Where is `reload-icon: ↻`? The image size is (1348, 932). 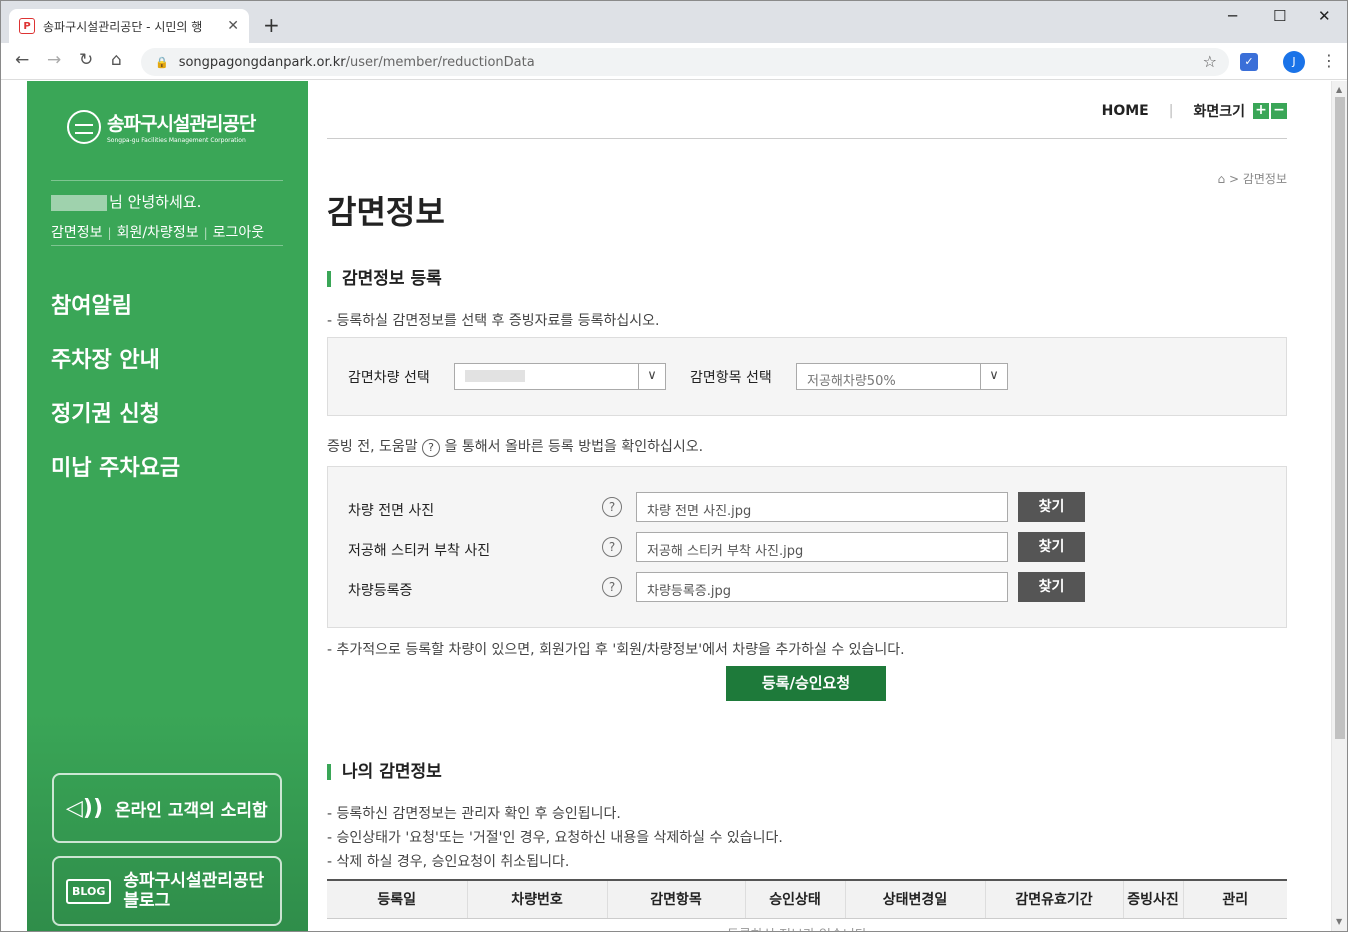 reload-icon: ↻ is located at coordinates (86, 60).